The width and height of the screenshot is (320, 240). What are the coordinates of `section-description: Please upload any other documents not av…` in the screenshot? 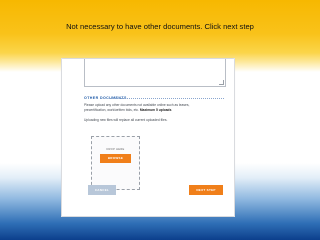 It's located at (148, 107).